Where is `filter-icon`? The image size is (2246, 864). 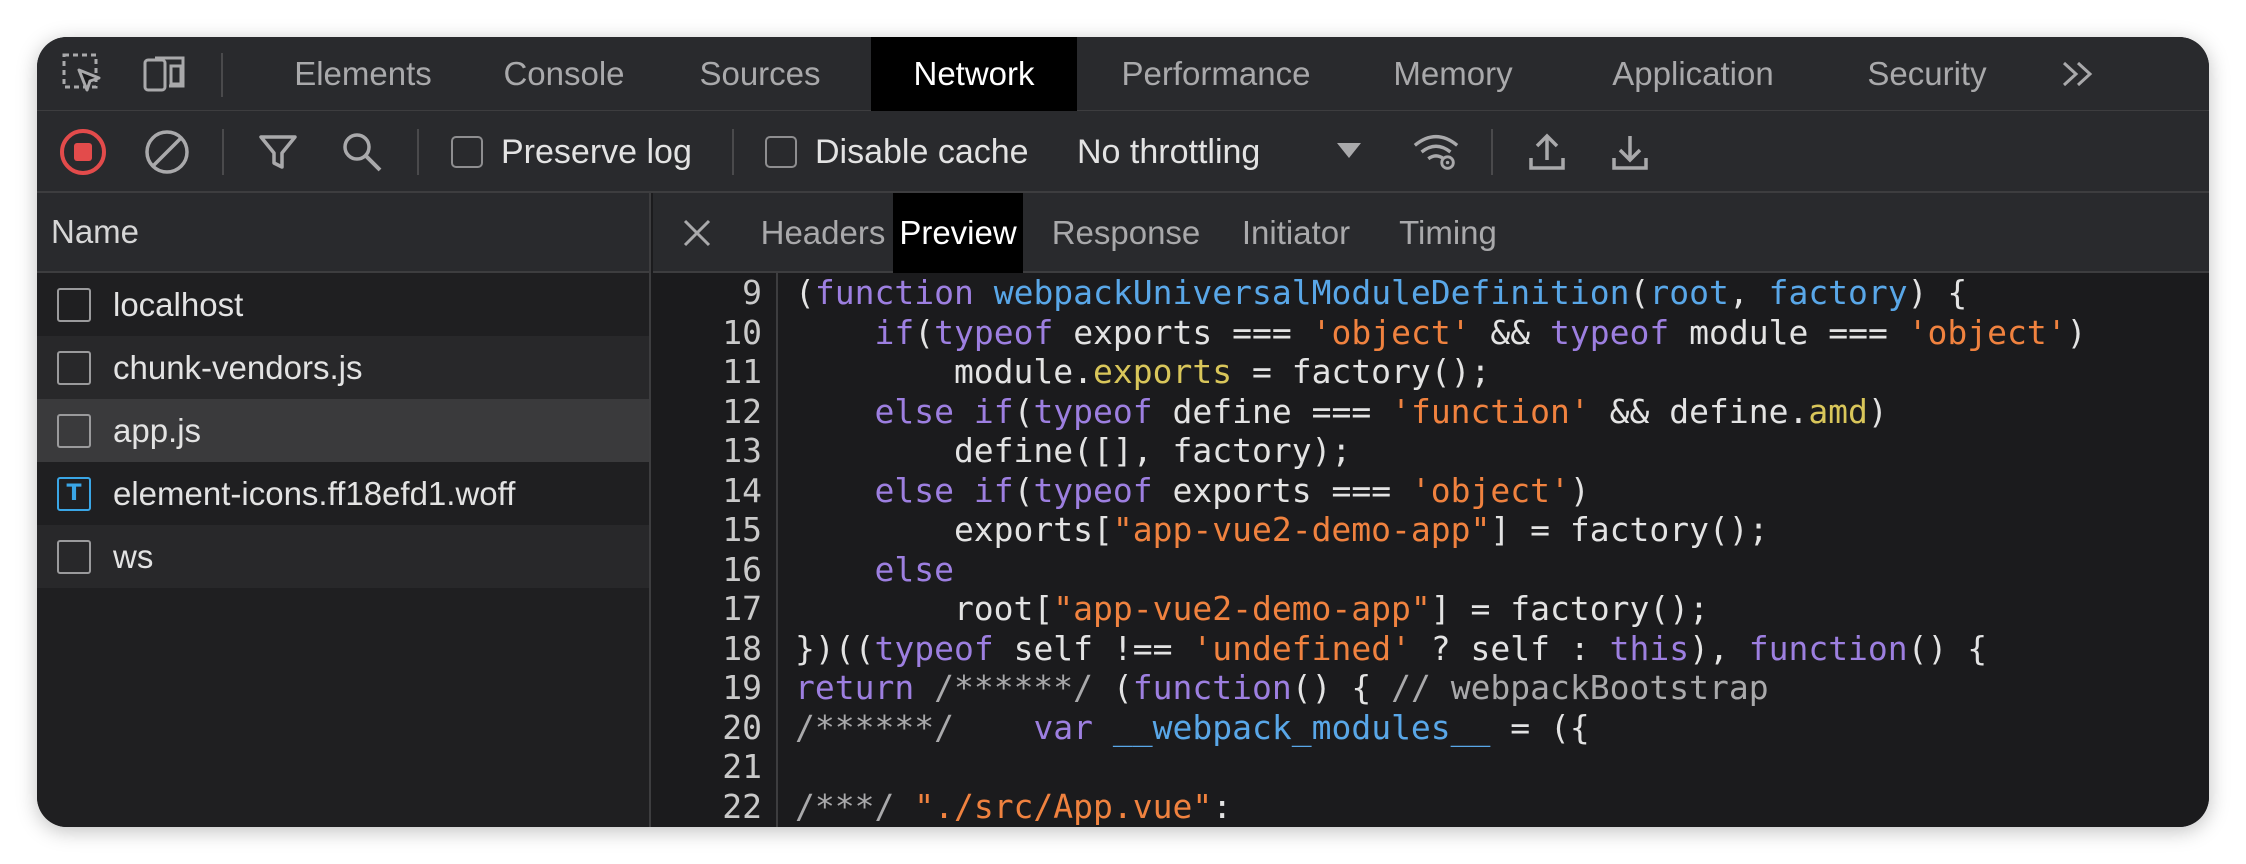 filter-icon is located at coordinates (278, 152).